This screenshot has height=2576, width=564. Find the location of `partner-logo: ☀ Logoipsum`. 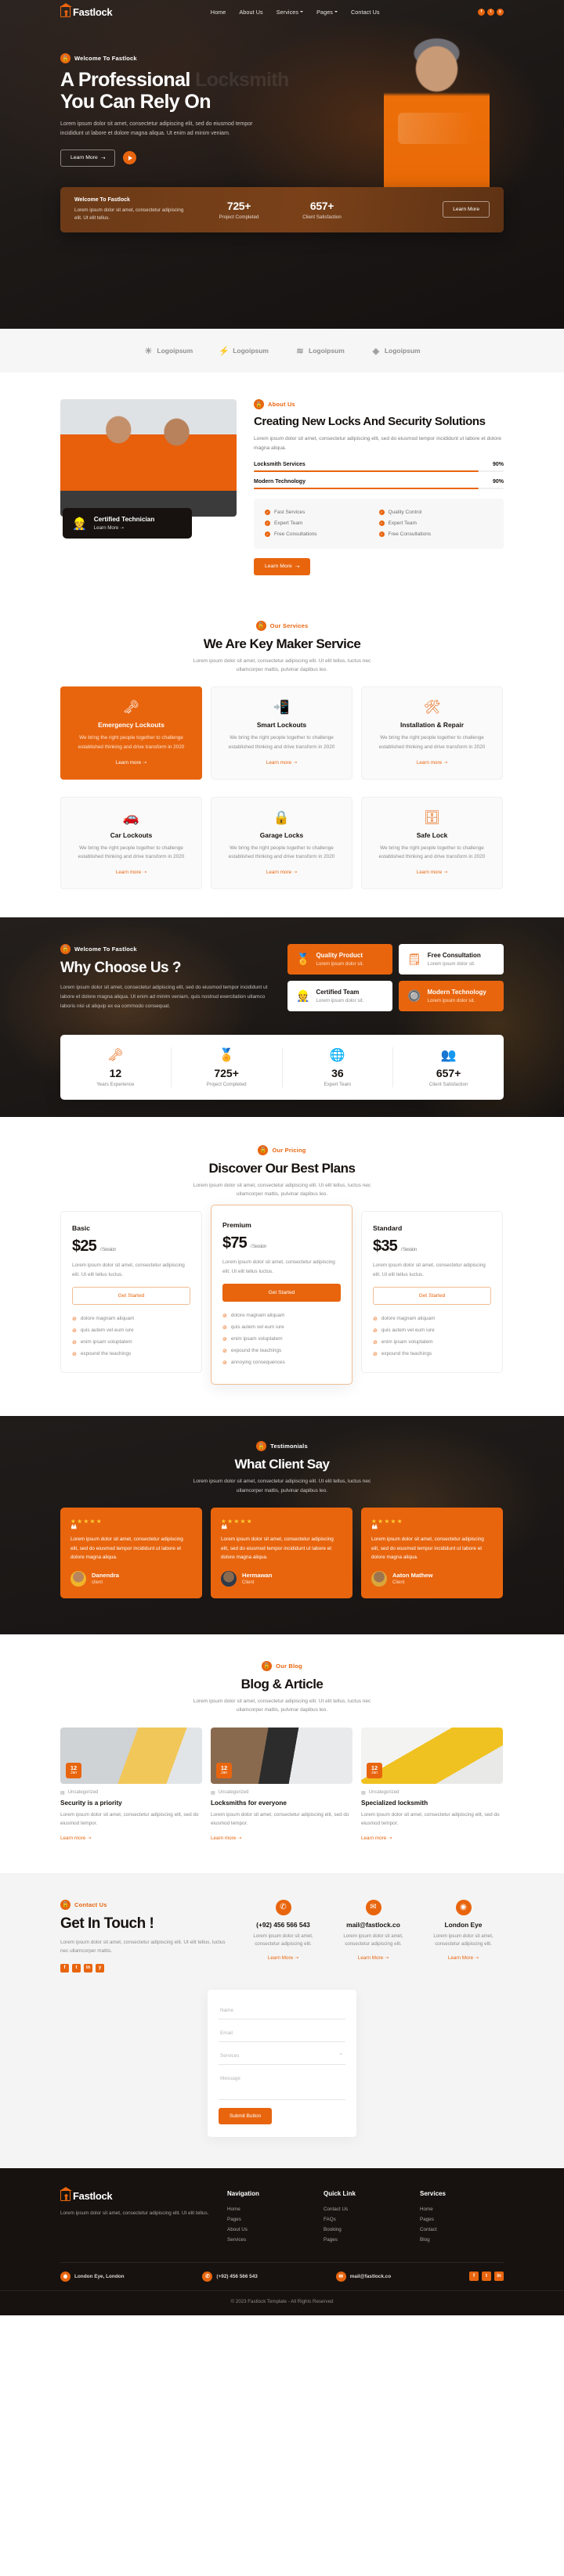

partner-logo: ☀ Logoipsum is located at coordinates (168, 351).